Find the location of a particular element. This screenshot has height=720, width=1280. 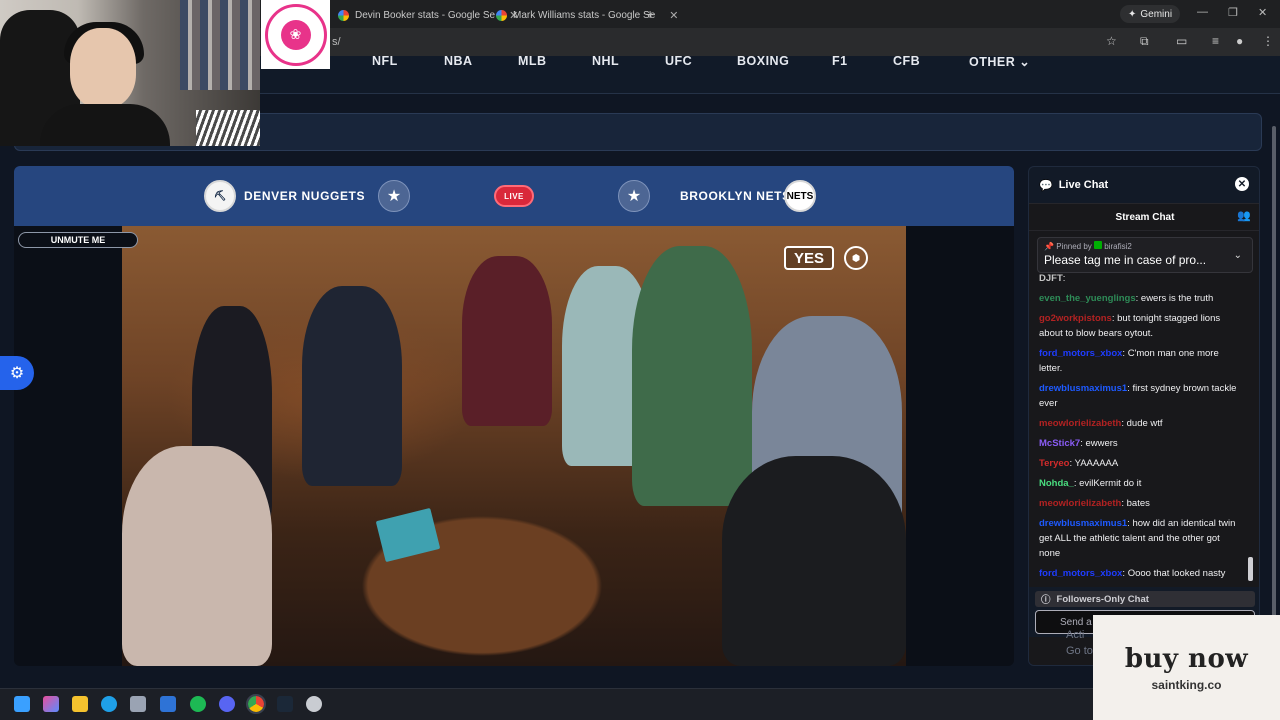

chat-bubbles-icon: 💬 is located at coordinates (1046, 185).